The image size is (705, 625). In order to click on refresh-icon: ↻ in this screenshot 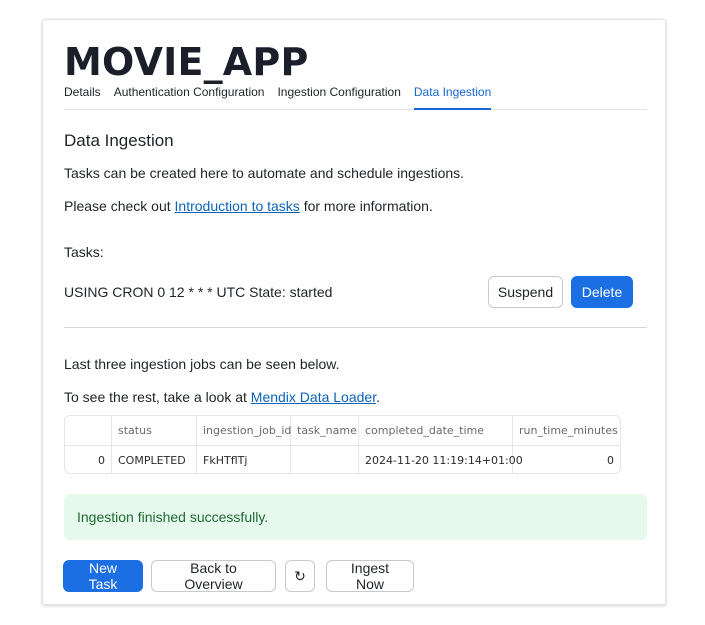, I will do `click(300, 575)`.